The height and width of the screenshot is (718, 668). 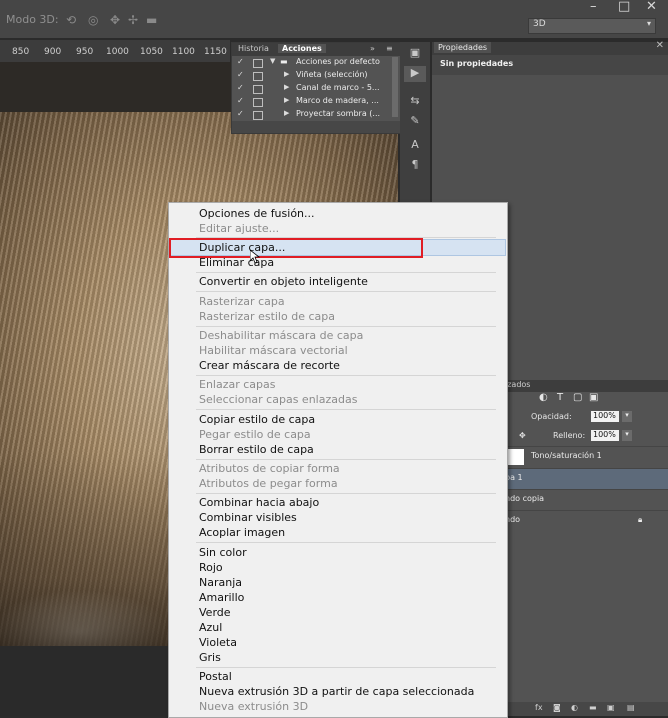 I want to click on layer-row: ndo 🔒︎, so click(x=586, y=521).